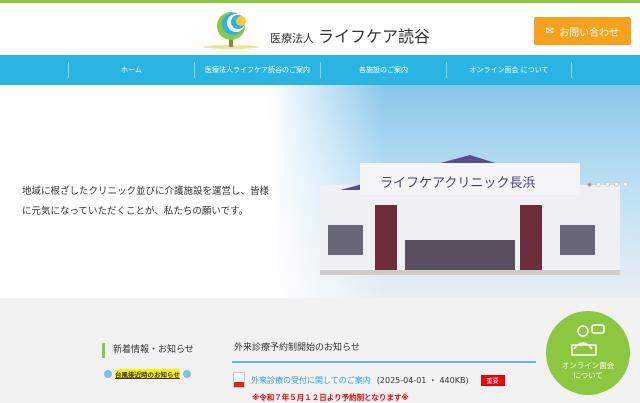 The height and width of the screenshot is (403, 640). Describe the element at coordinates (257, 70) in the screenshot. I see `nav-about: 医療法人ライフケア読谷のご案内` at that location.